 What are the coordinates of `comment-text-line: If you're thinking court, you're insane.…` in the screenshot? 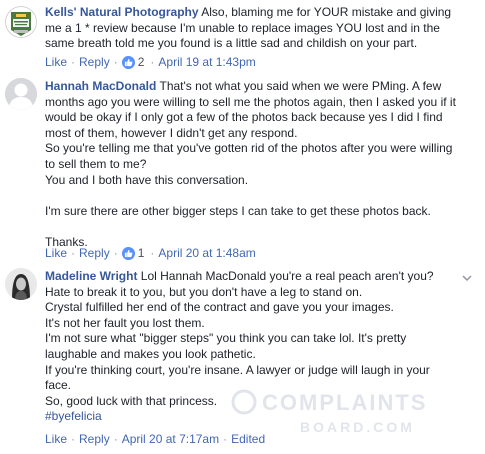 It's located at (237, 369).